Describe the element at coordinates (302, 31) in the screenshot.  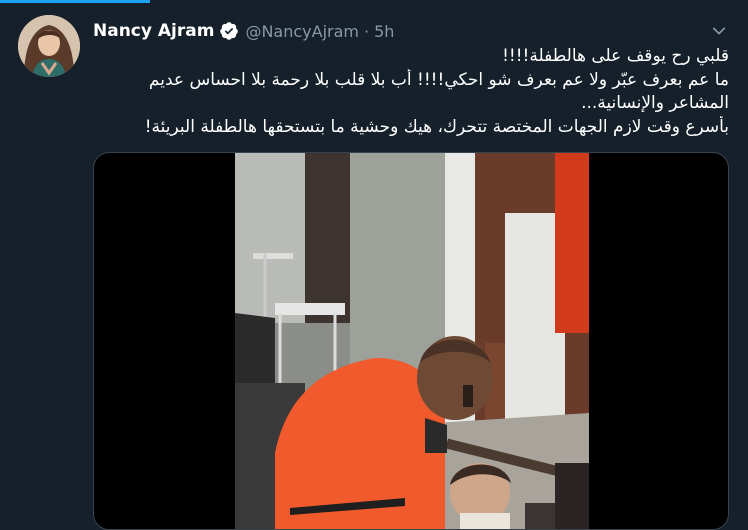
I see `handle: @NancyAjram` at that location.